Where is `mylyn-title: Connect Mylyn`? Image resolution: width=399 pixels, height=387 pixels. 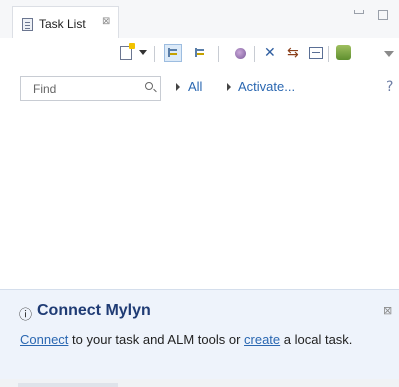 mylyn-title: Connect Mylyn is located at coordinates (94, 310).